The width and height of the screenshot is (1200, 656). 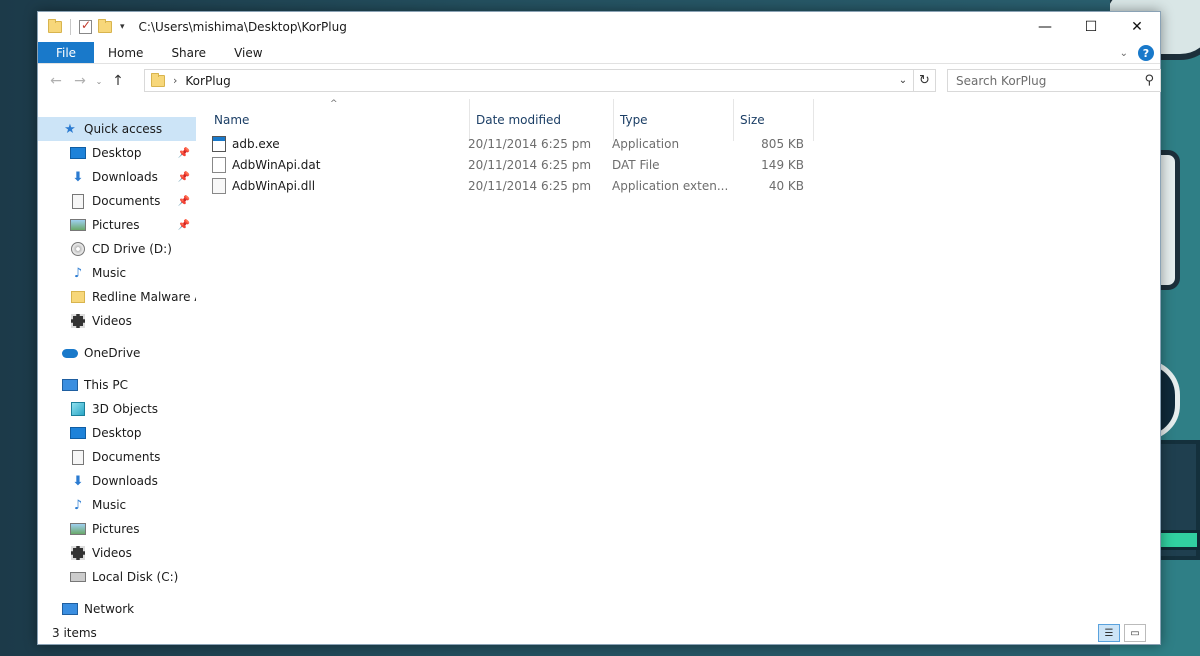 What do you see at coordinates (1137, 27) in the screenshot?
I see `close-button: ✕` at bounding box center [1137, 27].